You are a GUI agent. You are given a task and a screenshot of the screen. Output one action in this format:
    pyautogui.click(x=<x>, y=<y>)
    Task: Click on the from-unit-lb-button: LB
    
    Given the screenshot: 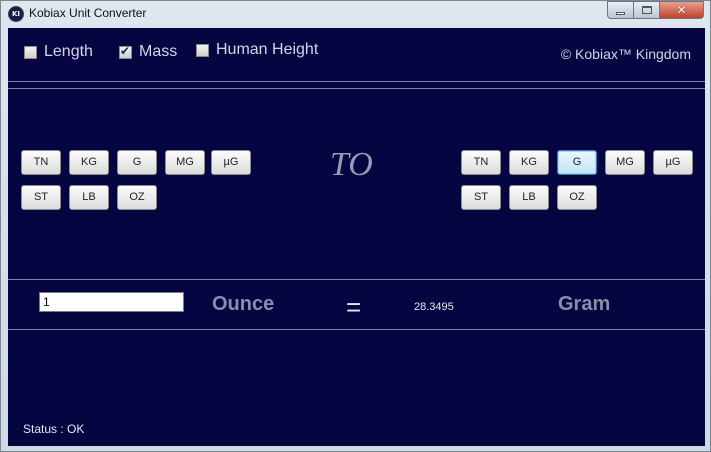 What is the action you would take?
    pyautogui.click(x=89, y=197)
    